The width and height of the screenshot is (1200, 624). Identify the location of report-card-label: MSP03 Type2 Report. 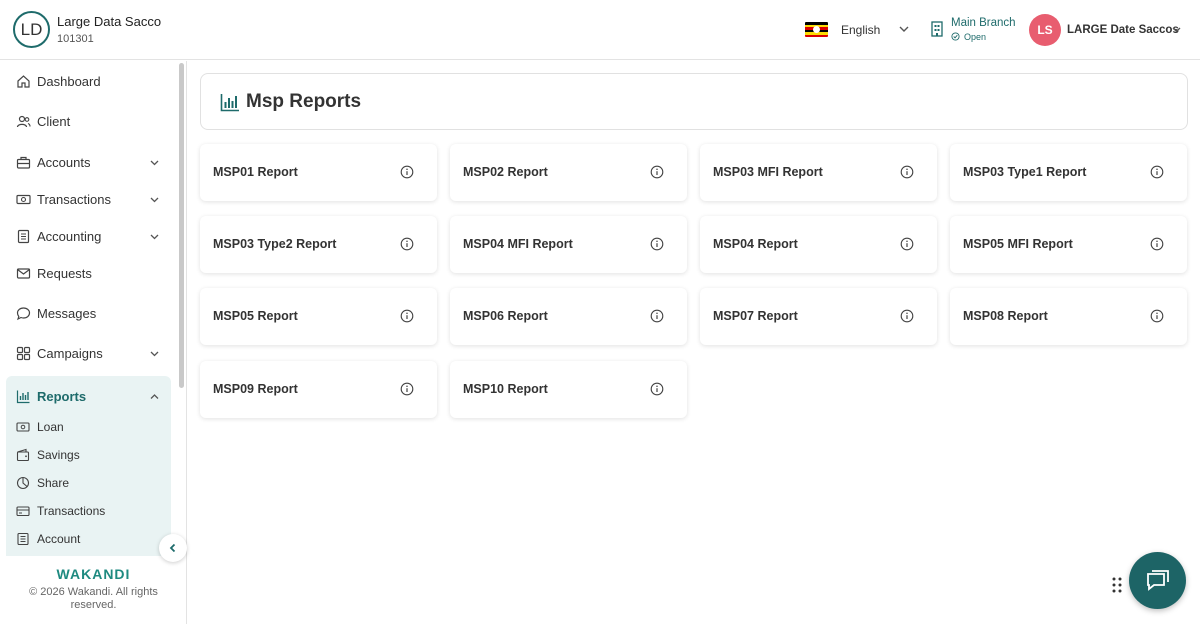
(275, 244).